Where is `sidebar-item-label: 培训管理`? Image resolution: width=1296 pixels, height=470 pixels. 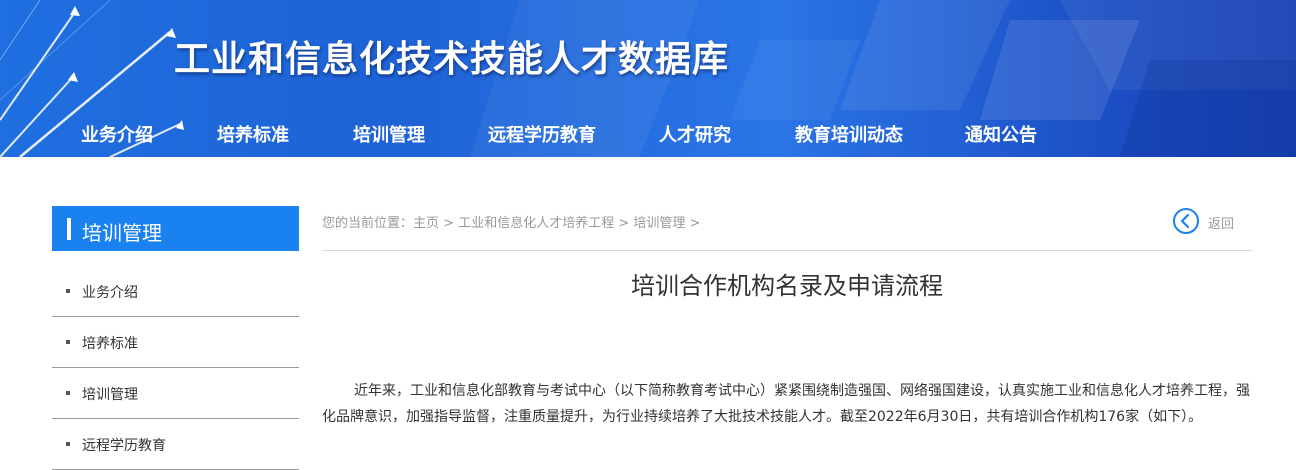 sidebar-item-label: 培训管理 is located at coordinates (110, 395).